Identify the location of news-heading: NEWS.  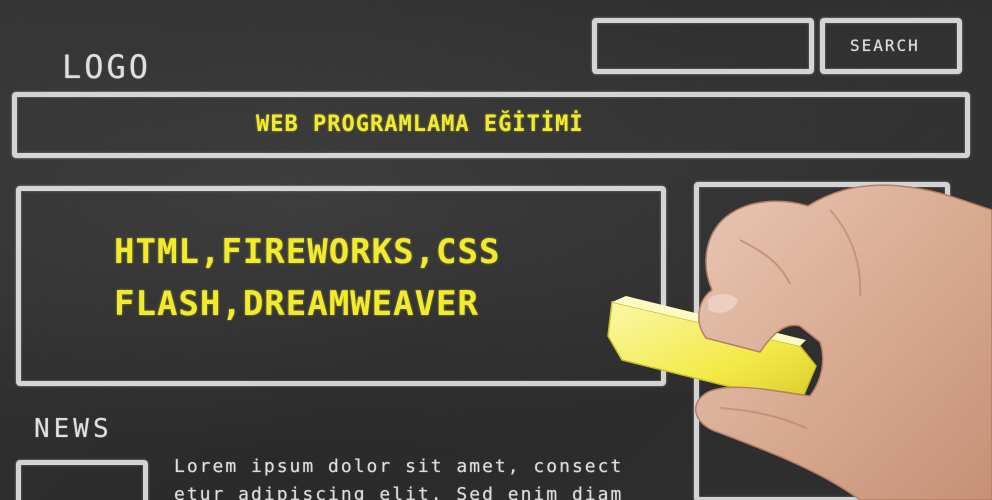
(73, 429).